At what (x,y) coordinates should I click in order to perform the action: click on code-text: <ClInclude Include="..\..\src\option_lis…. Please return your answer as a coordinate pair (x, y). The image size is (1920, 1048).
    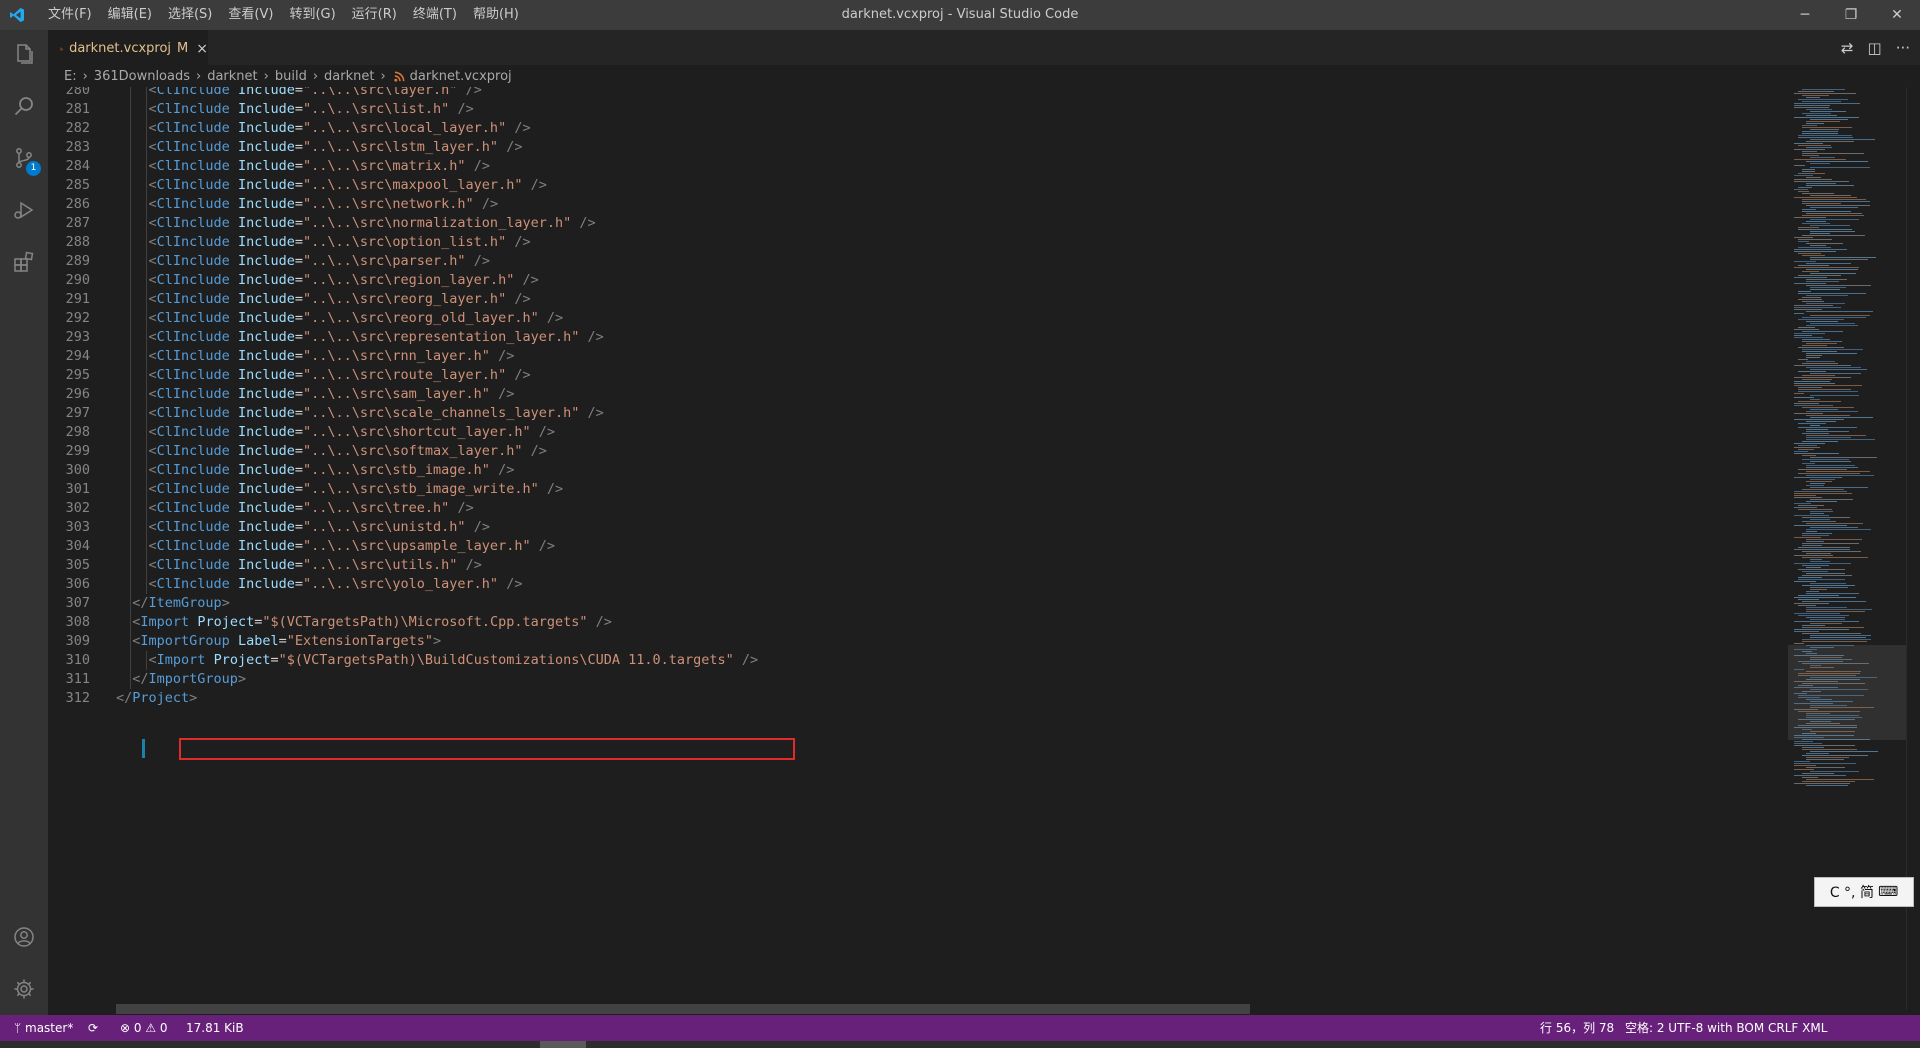
    Looking at the image, I should click on (339, 242).